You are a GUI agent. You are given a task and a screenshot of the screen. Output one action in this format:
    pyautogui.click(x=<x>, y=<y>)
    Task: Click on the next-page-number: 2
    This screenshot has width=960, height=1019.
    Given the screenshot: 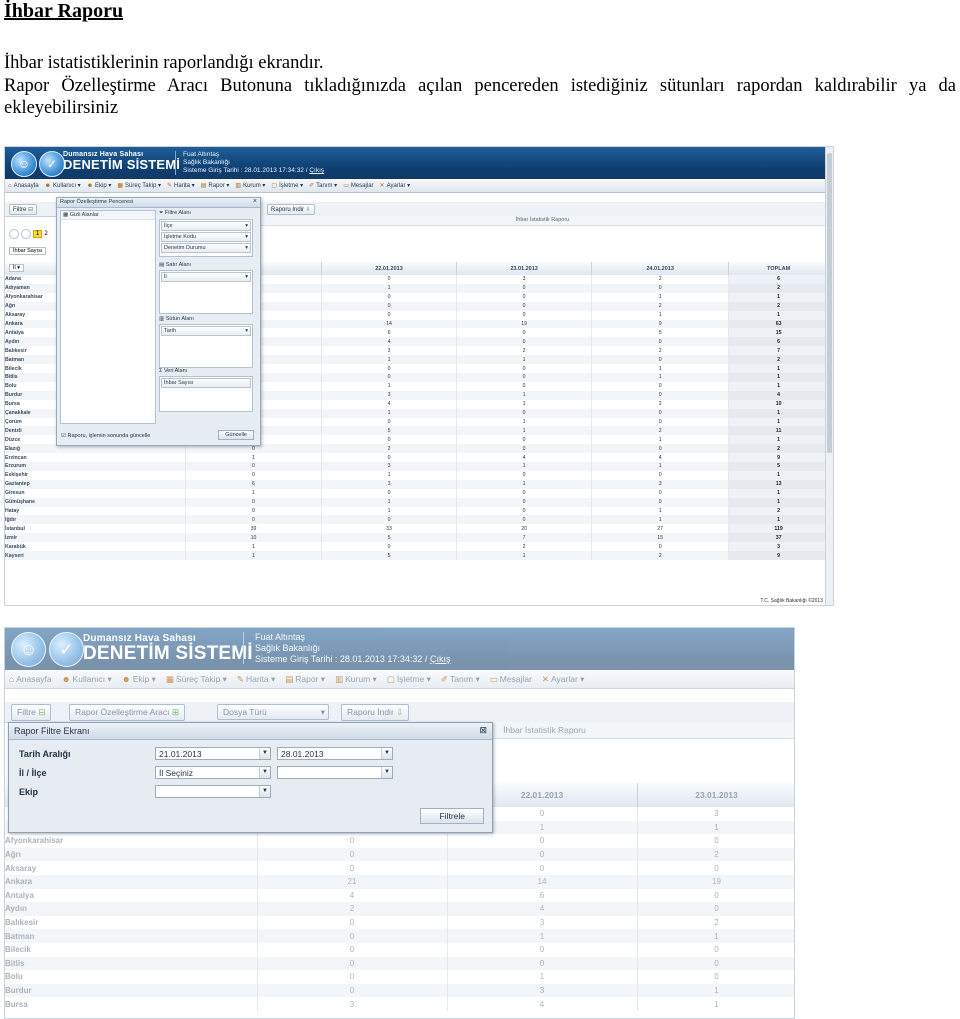 What is the action you would take?
    pyautogui.click(x=45, y=234)
    